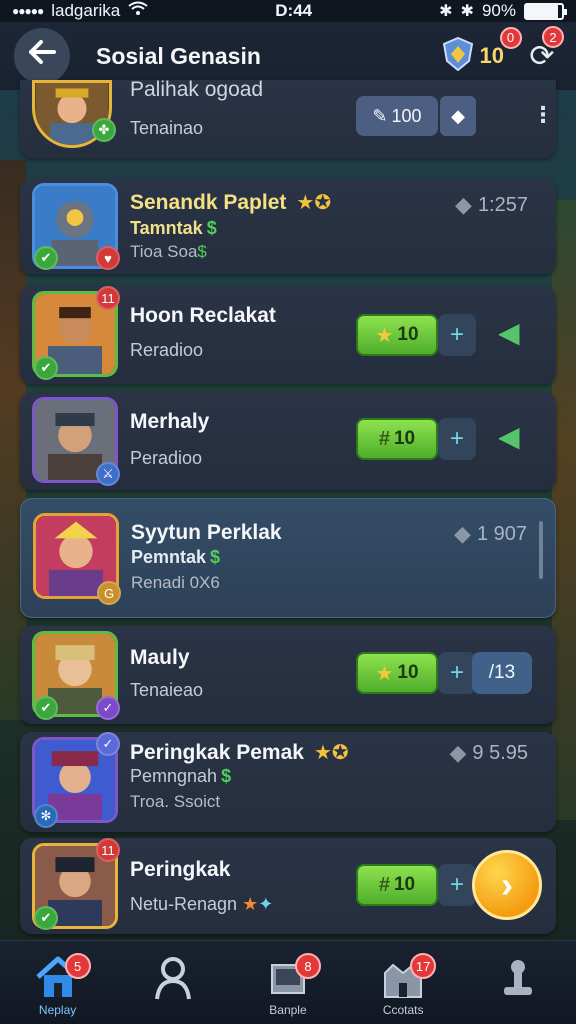  Describe the element at coordinates (77, 966) in the screenshot. I see `nav-badge: 5` at that location.